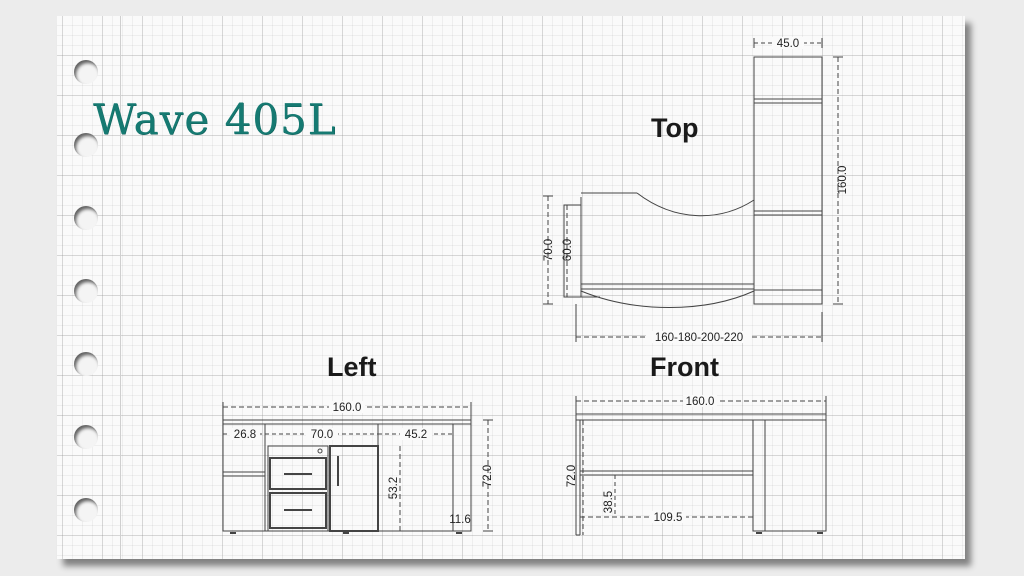 The width and height of the screenshot is (1024, 576). I want to click on dim-left-seg1: 26.8, so click(245, 435).